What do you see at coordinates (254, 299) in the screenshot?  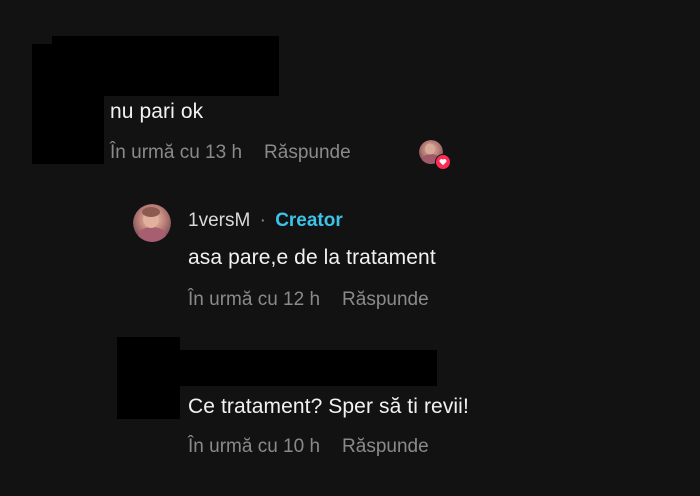 I see `reply-timestamp: În urmă cu 12 h` at bounding box center [254, 299].